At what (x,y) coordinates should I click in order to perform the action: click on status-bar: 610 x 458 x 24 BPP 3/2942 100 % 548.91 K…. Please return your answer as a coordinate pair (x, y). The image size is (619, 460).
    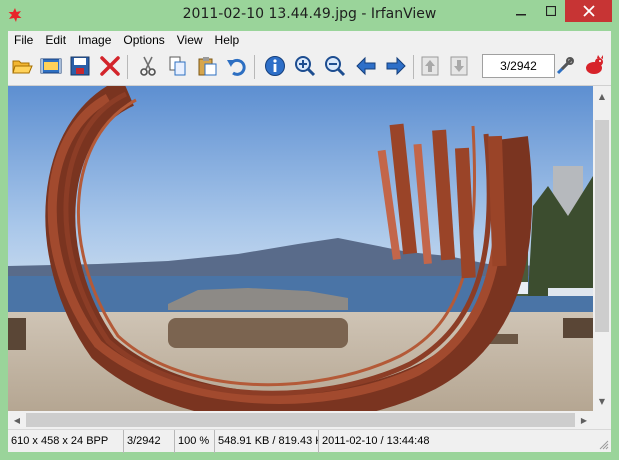
    Looking at the image, I should click on (309, 441).